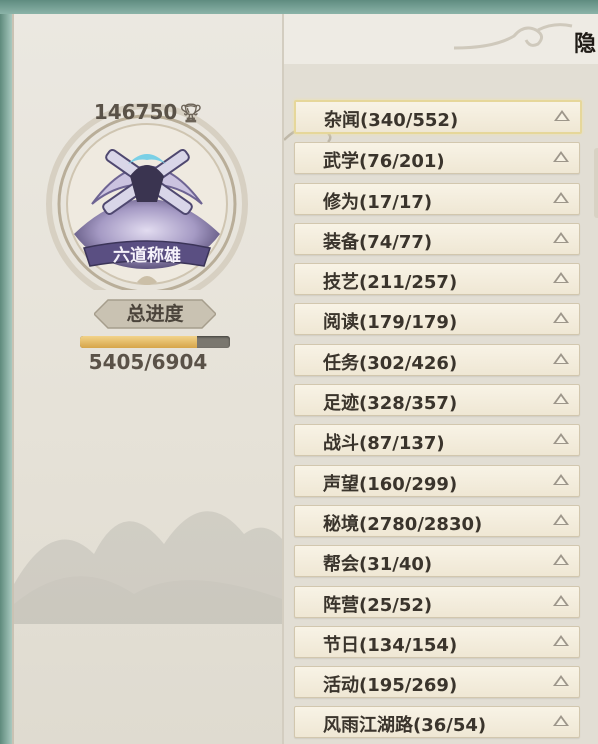 This screenshot has height=744, width=598. I want to click on total-progress-count: 5405/6904, so click(148, 362).